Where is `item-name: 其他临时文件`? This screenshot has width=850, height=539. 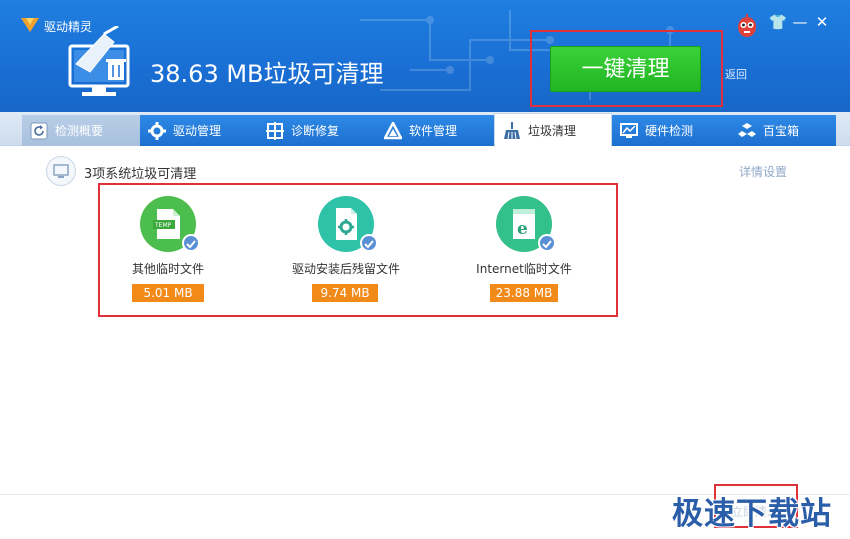
item-name: 其他临时文件 is located at coordinates (167, 269).